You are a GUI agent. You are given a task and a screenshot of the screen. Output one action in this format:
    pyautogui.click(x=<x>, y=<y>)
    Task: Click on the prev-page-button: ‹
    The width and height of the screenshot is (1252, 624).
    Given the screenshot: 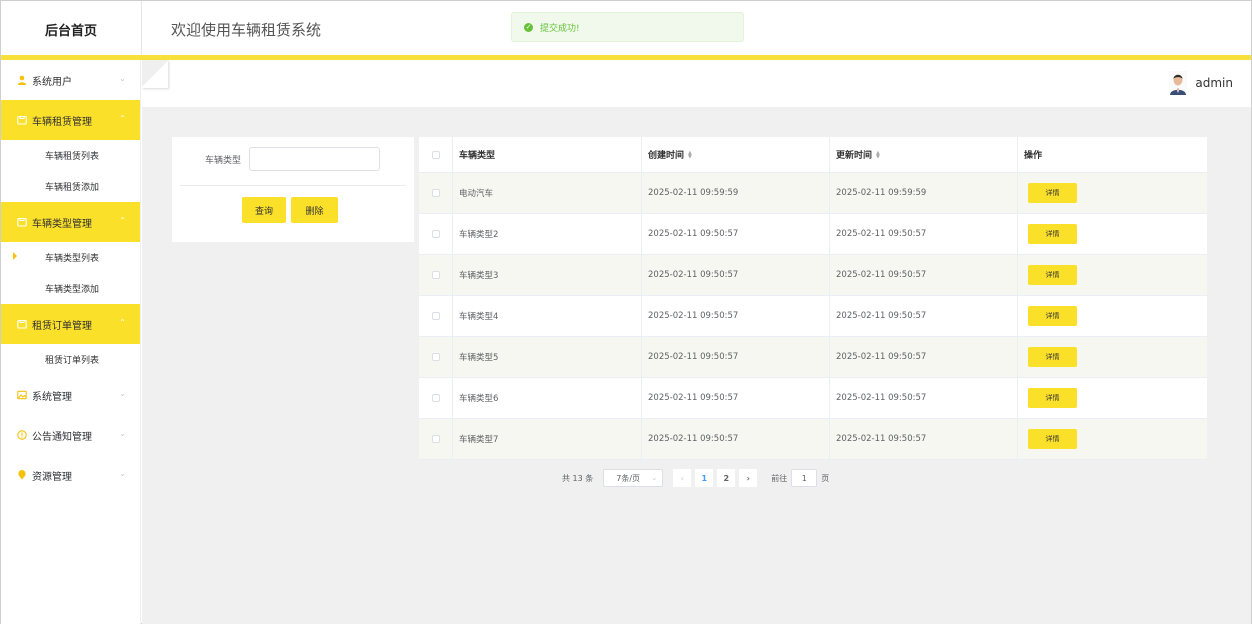 What is the action you would take?
    pyautogui.click(x=682, y=478)
    